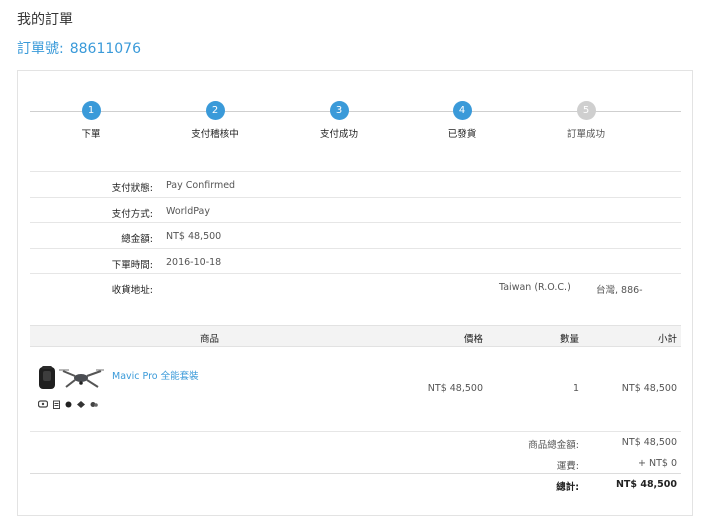 This screenshot has height=526, width=720. Describe the element at coordinates (201, 185) in the screenshot. I see `payment-status-value: Pay Confirmed` at that location.